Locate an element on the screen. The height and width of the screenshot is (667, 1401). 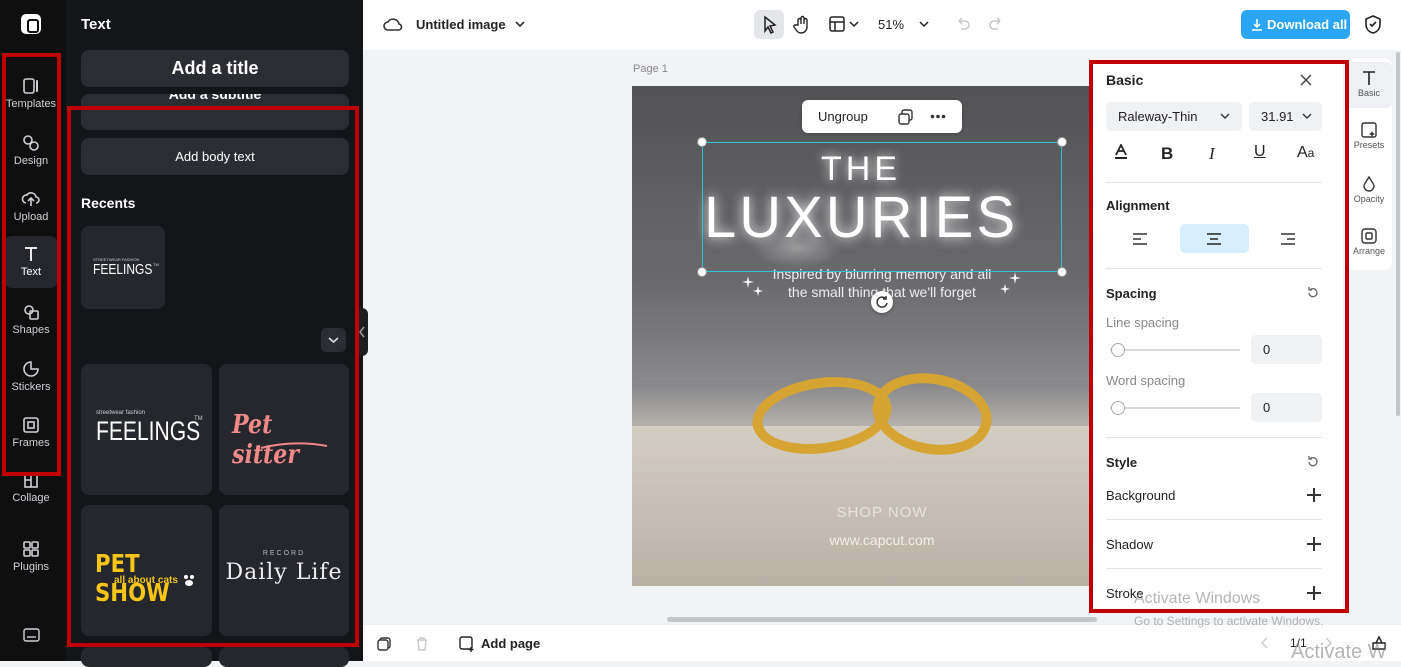
add-background-icon is located at coordinates (1314, 495).